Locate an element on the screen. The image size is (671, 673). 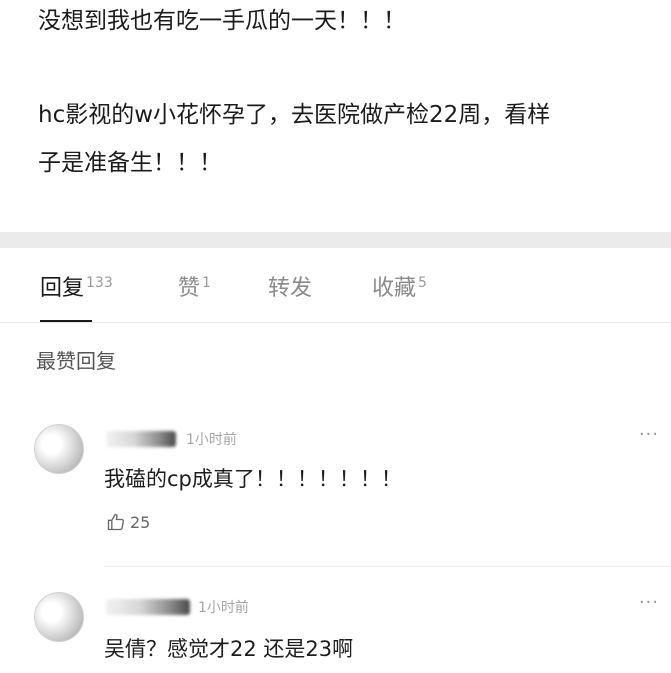
comment-text: 吴倩？感觉才22 还是23啊 is located at coordinates (229, 649).